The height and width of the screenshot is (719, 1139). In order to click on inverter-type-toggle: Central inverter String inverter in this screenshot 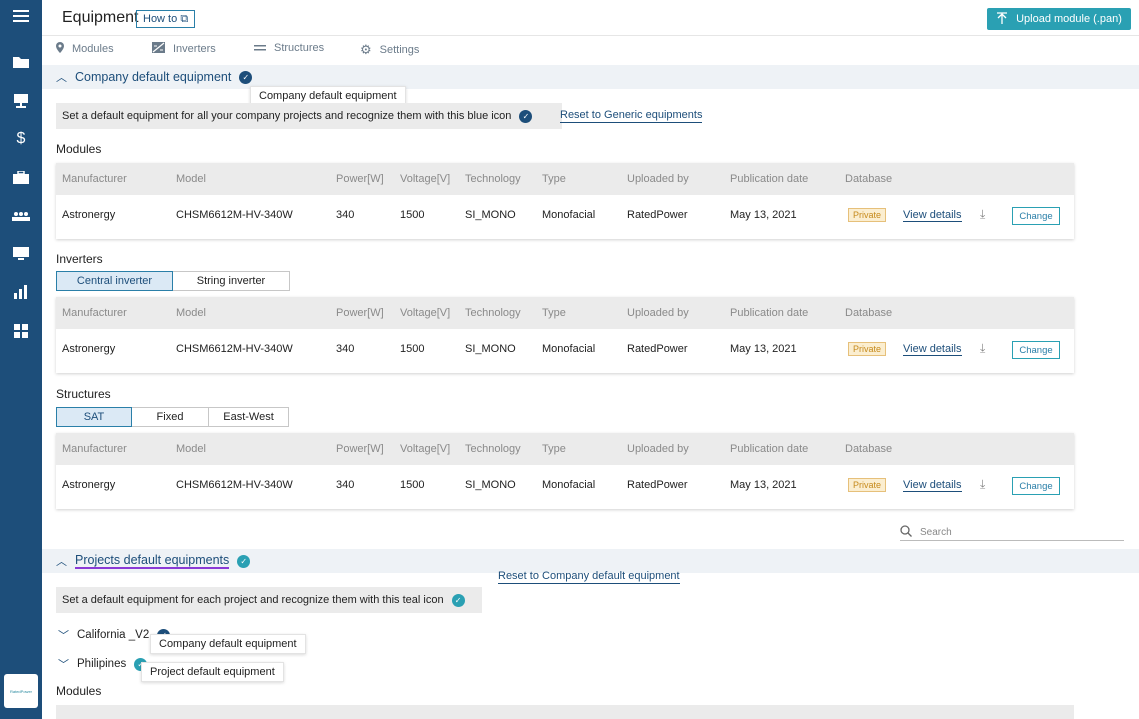, I will do `click(173, 281)`.